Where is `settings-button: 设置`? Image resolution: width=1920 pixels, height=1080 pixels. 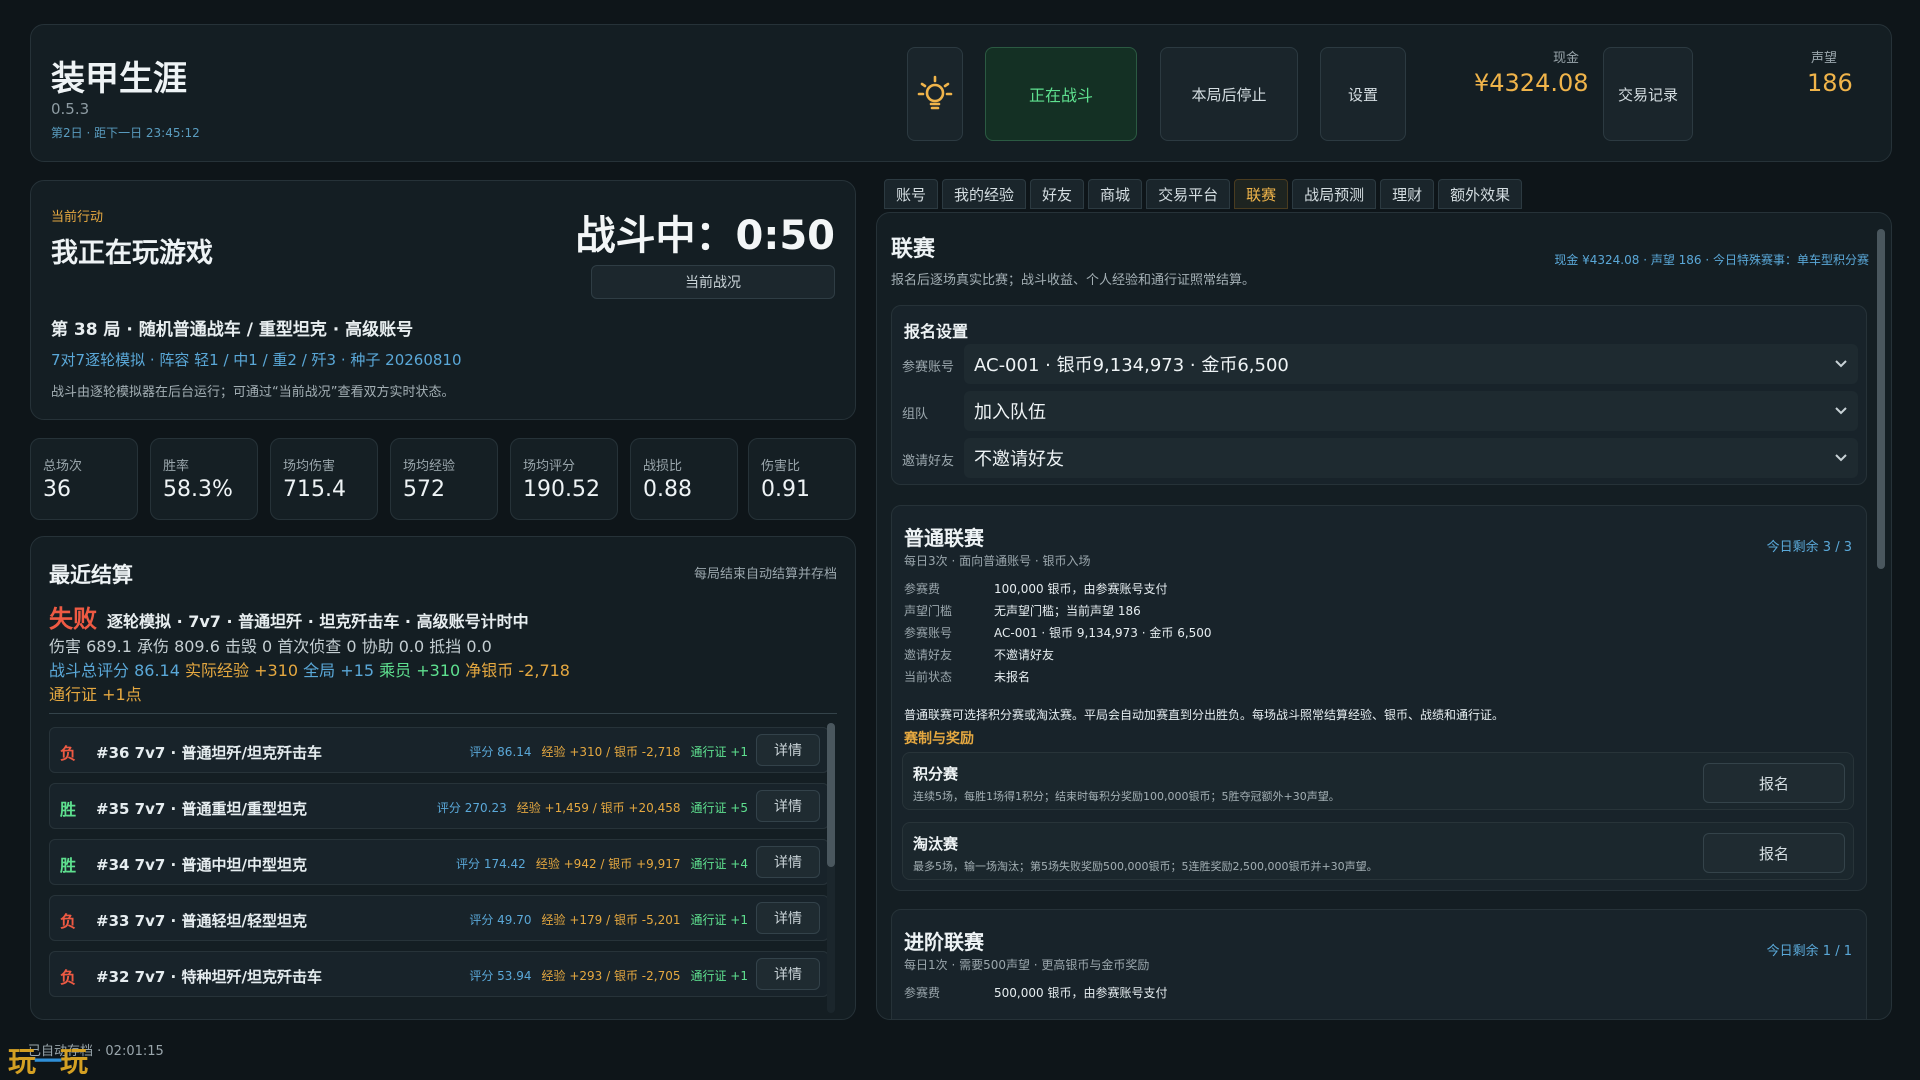 settings-button: 设置 is located at coordinates (1363, 94).